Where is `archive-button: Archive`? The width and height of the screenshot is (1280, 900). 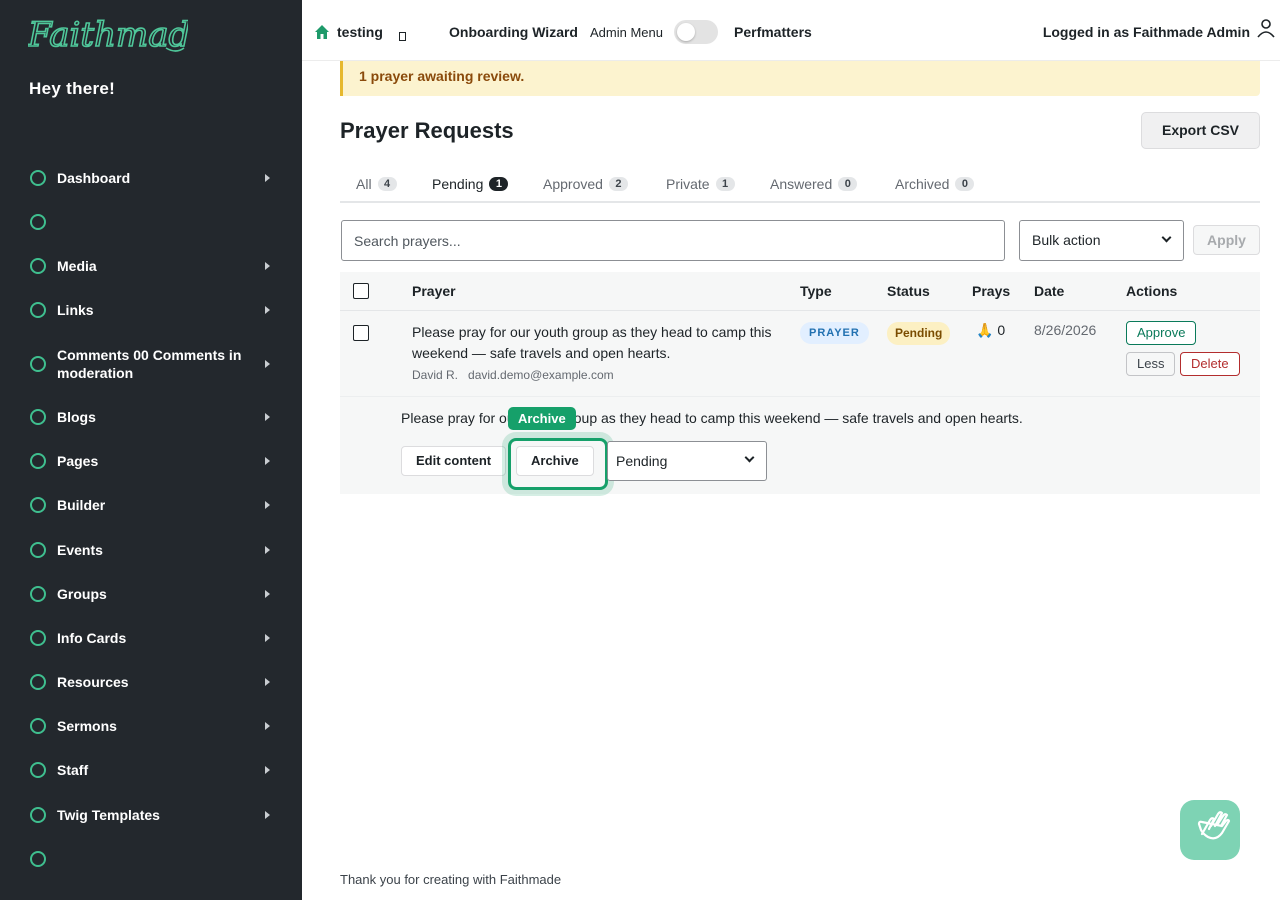 archive-button: Archive is located at coordinates (555, 461).